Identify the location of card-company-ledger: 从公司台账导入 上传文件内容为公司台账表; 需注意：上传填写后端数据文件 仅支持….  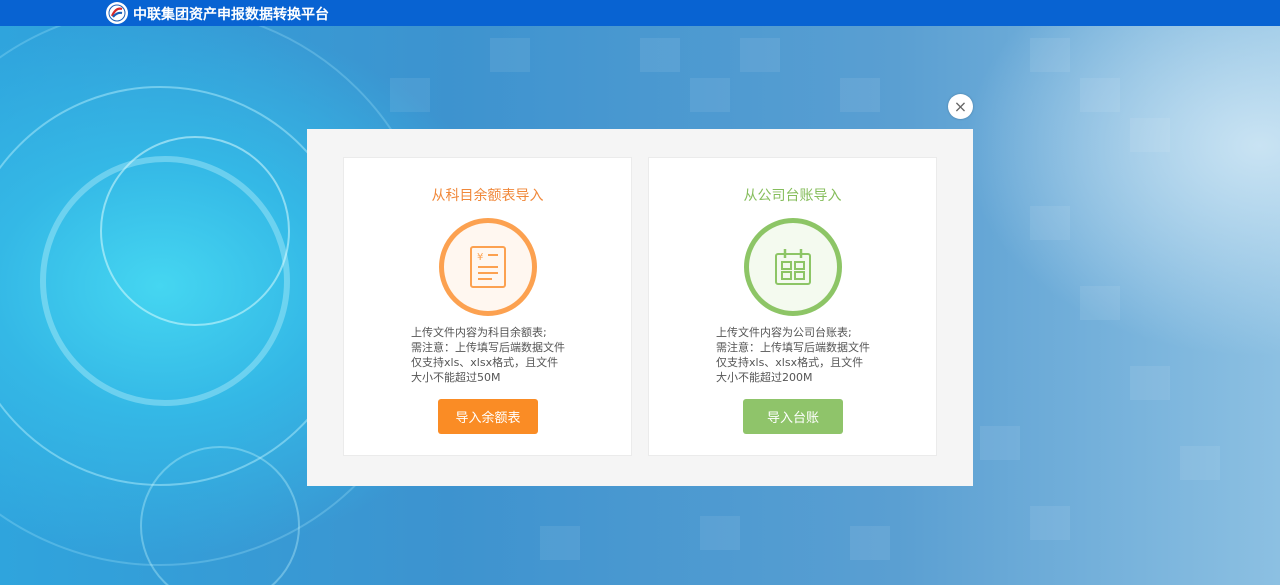
(792, 306).